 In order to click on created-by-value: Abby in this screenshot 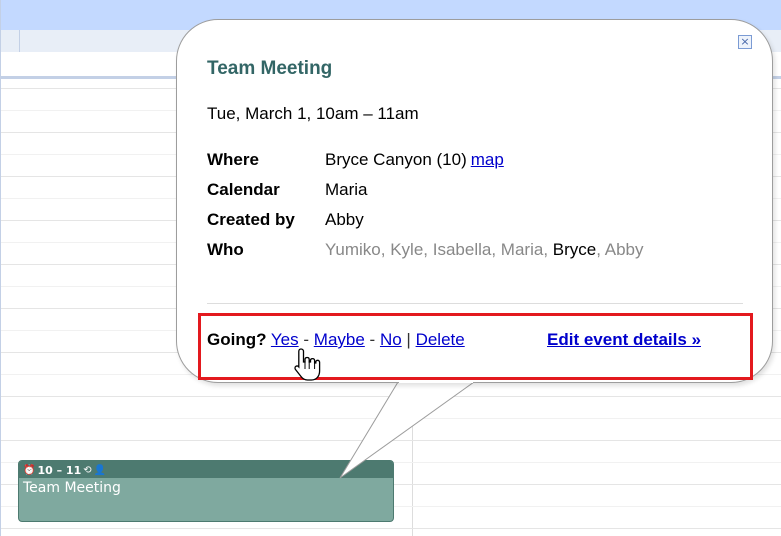, I will do `click(344, 219)`.